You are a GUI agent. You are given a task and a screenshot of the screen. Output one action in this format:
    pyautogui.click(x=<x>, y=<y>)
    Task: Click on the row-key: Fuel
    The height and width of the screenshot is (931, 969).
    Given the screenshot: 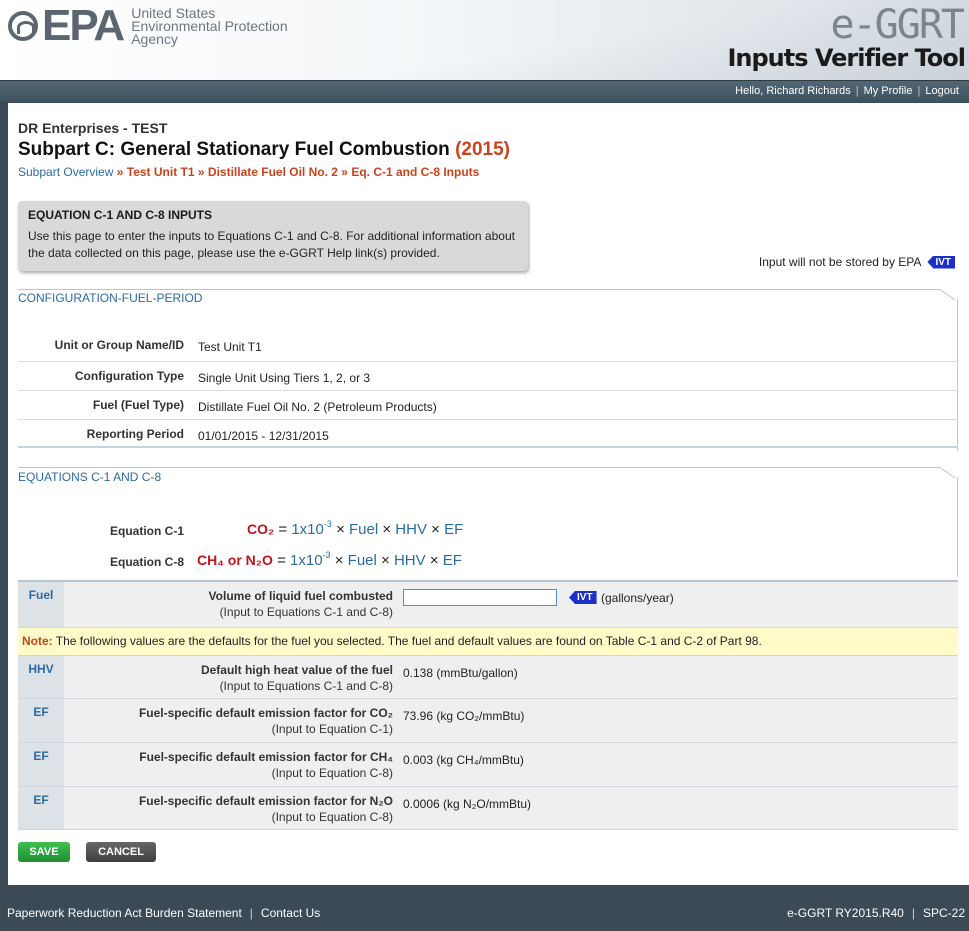 What is the action you would take?
    pyautogui.click(x=41, y=604)
    